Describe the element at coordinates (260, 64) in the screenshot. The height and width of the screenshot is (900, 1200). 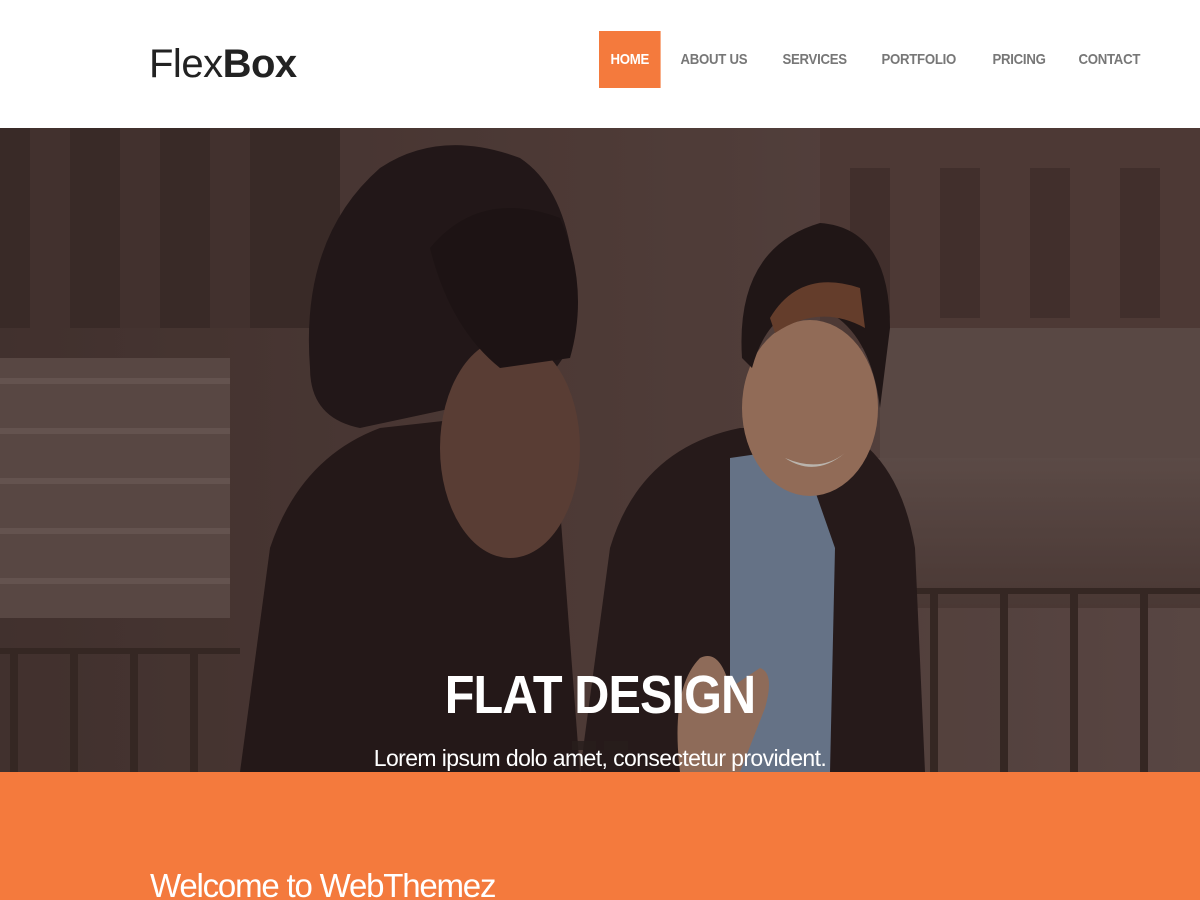
I see `logo-bold-text: Box` at that location.